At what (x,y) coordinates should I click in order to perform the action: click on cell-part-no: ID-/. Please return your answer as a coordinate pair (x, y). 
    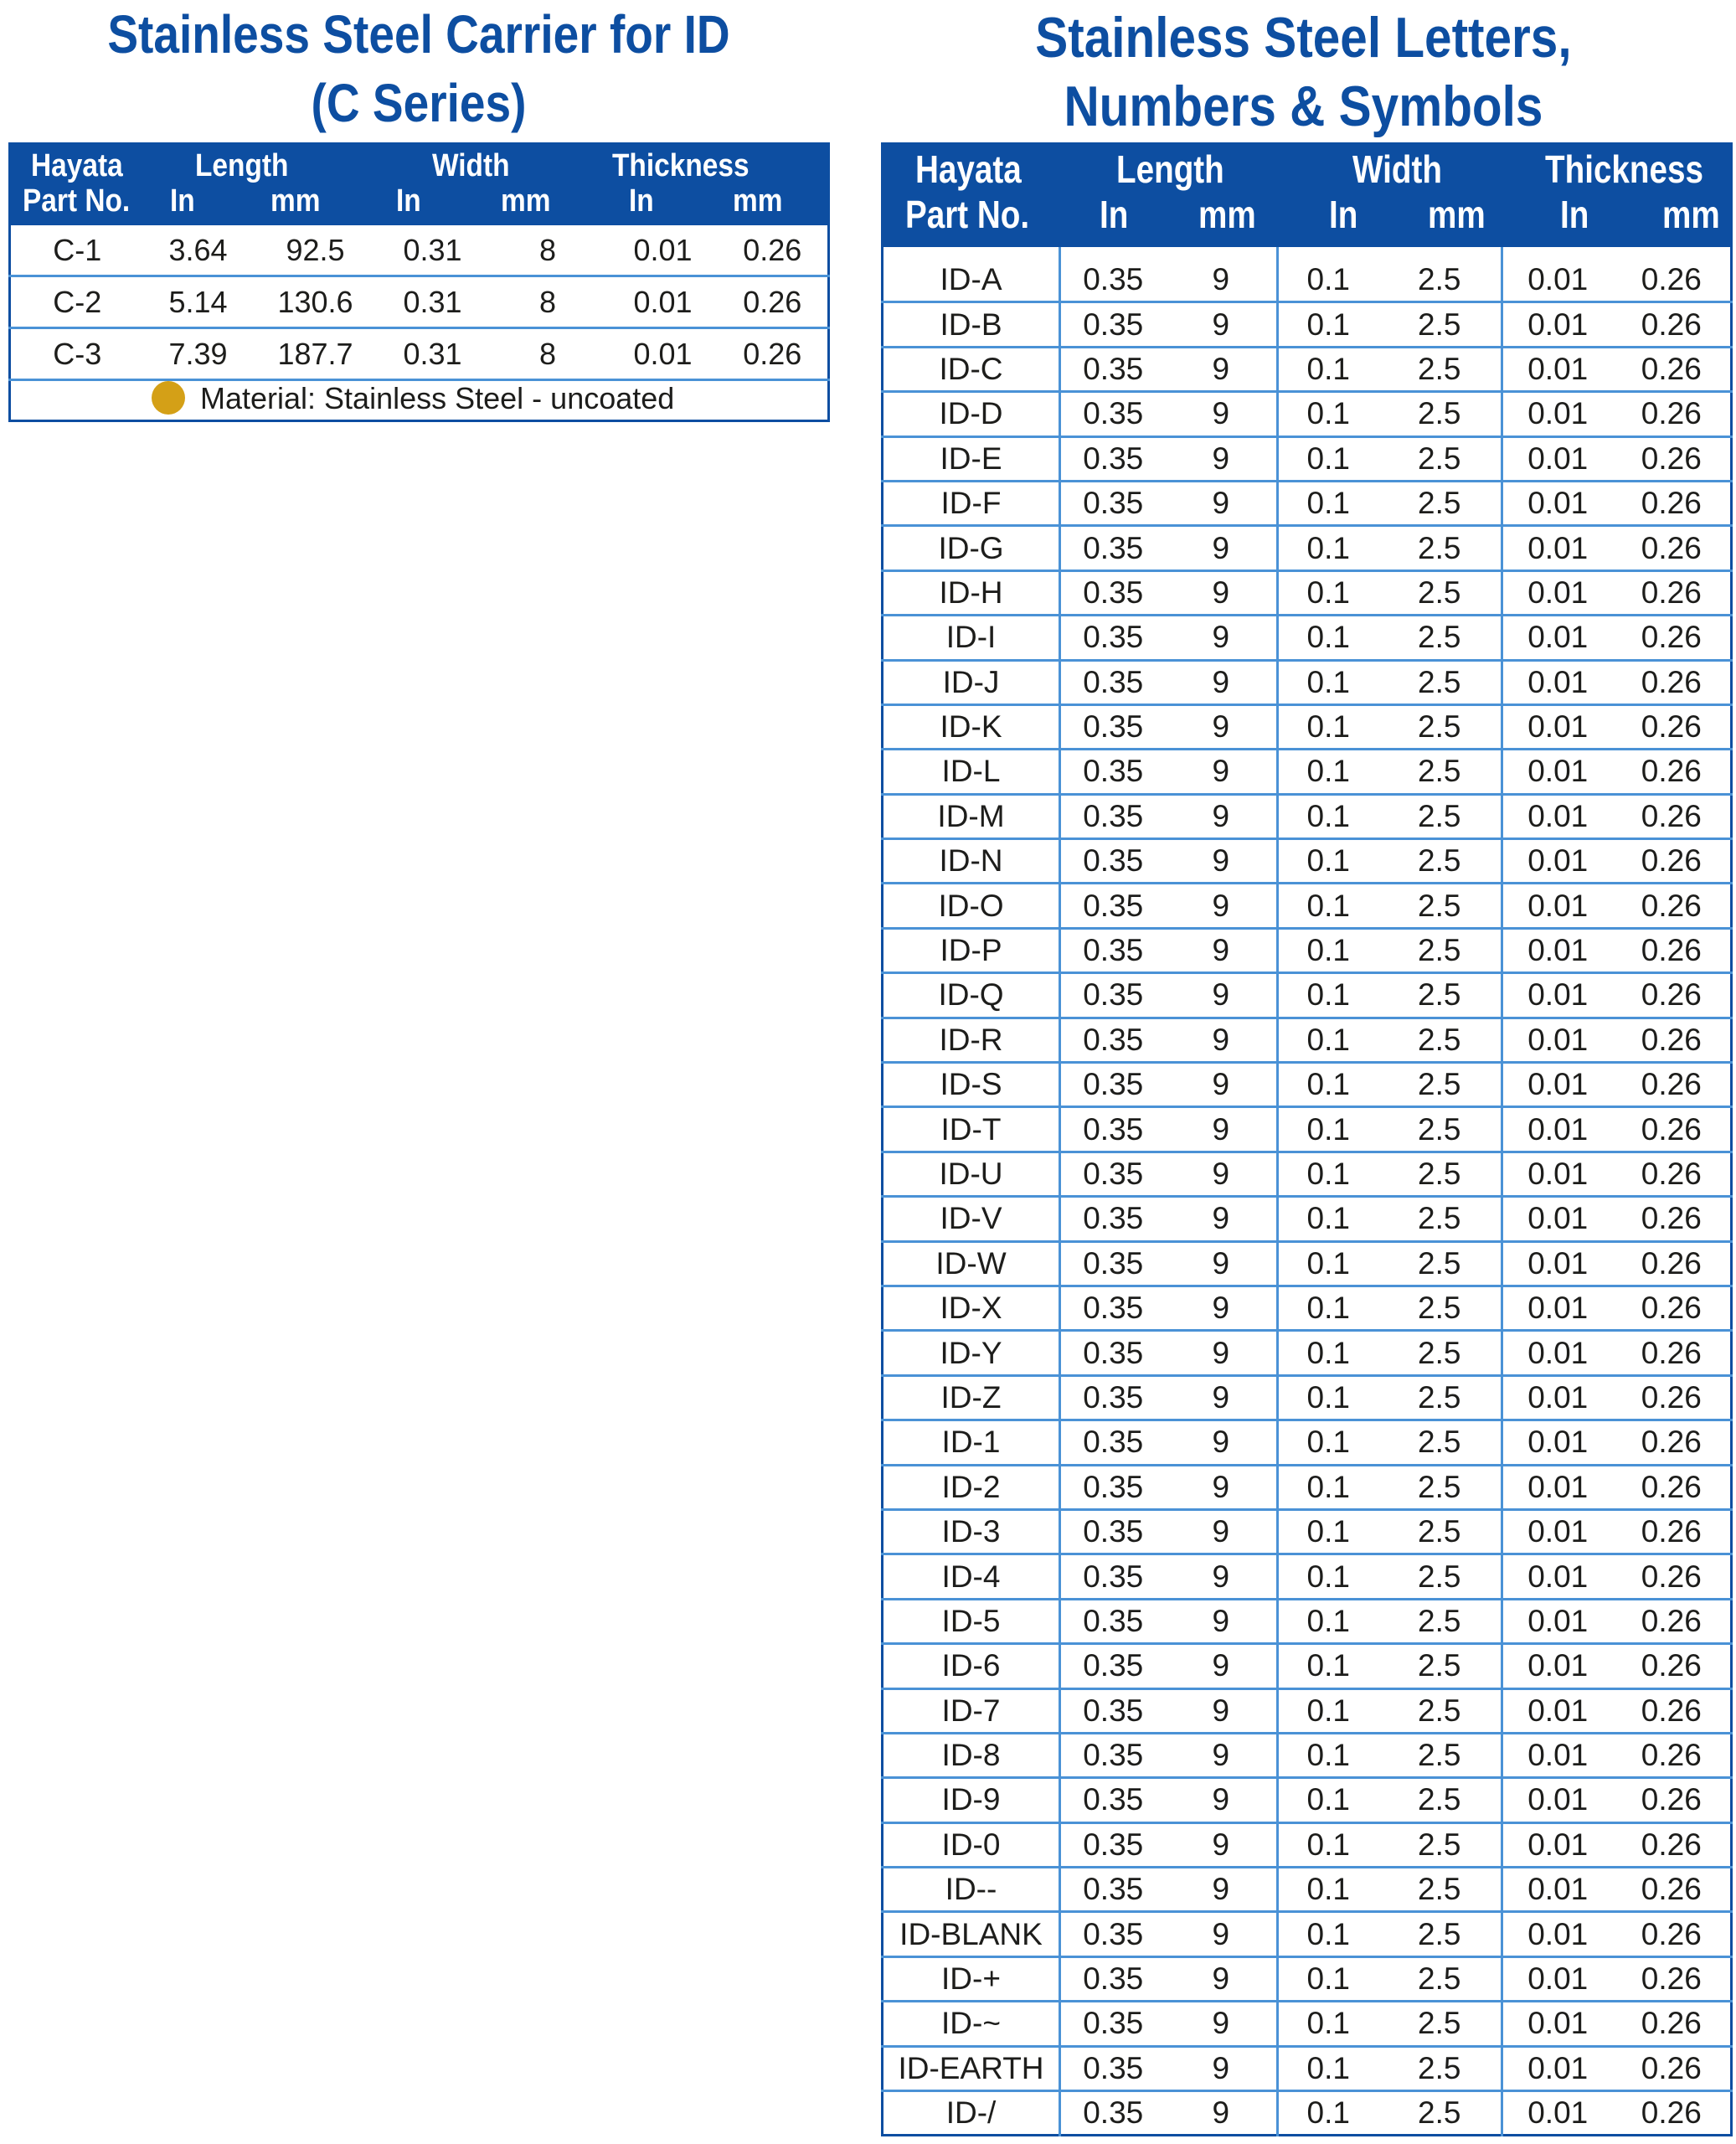
    Looking at the image, I should click on (971, 2113).